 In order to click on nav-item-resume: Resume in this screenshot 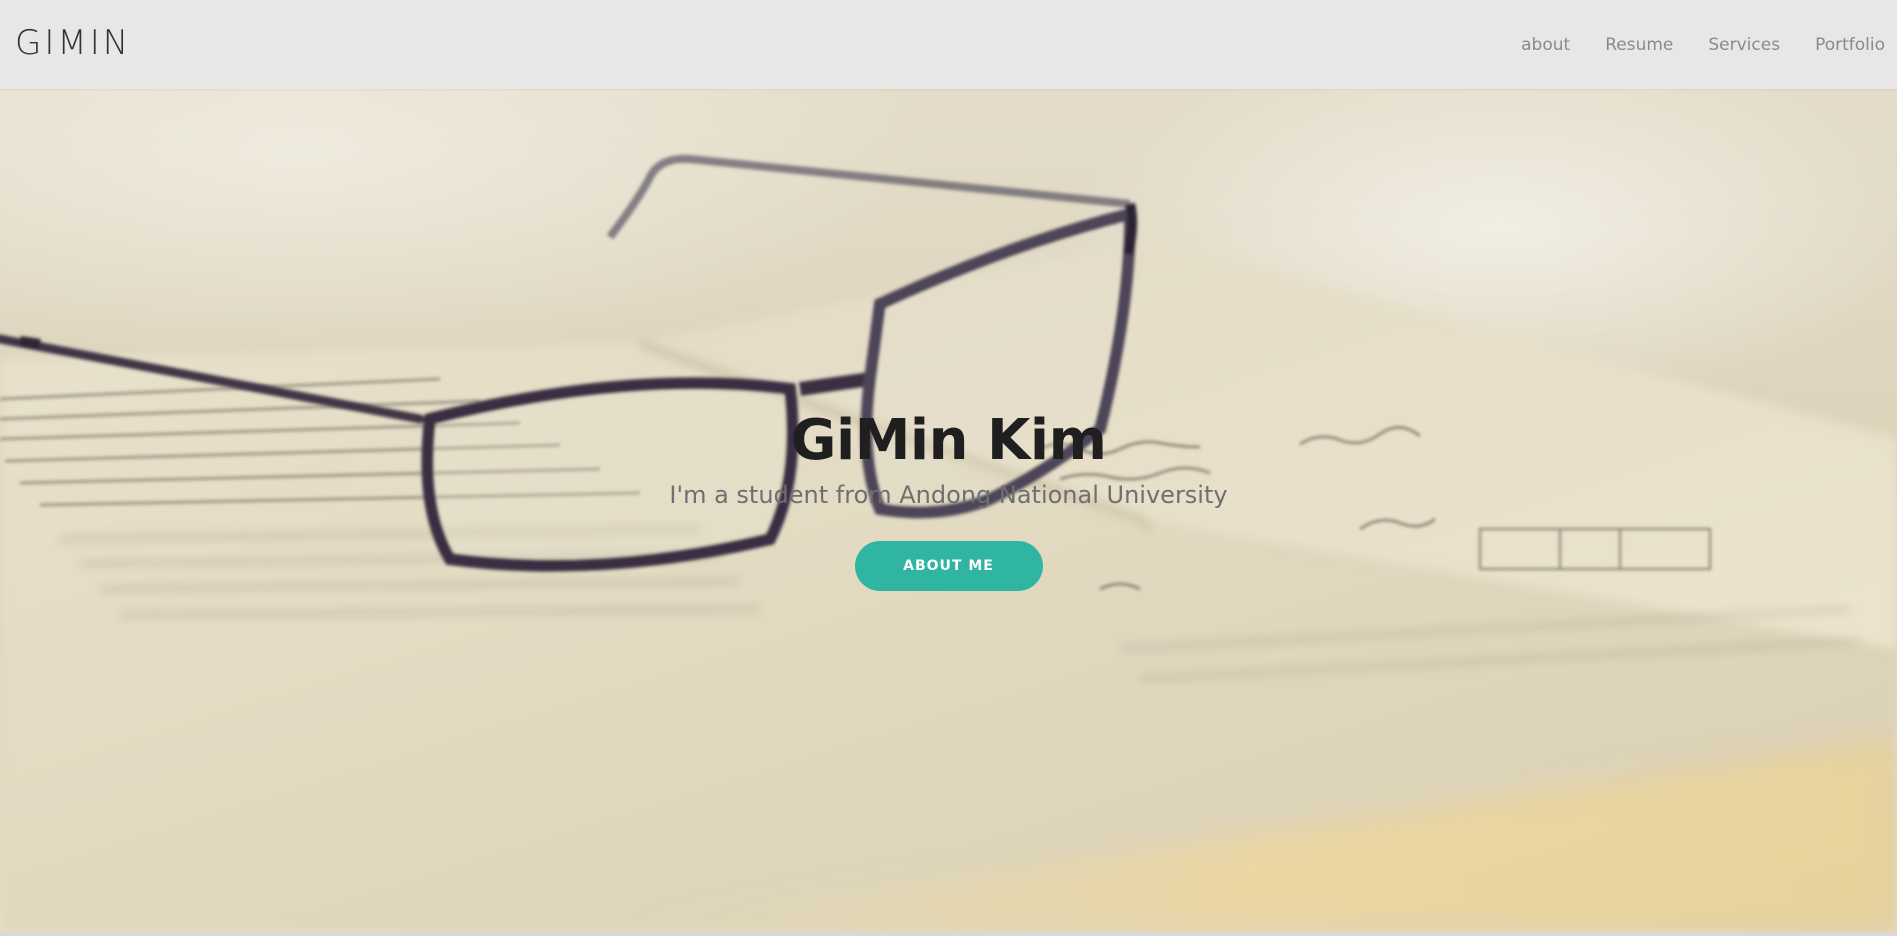, I will do `click(1639, 45)`.